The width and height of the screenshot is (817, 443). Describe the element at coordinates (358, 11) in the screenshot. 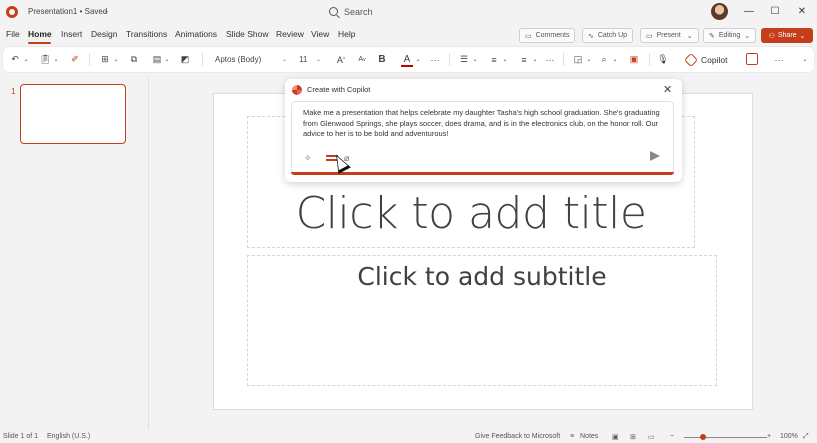

I see `search-placeholder: Search` at that location.